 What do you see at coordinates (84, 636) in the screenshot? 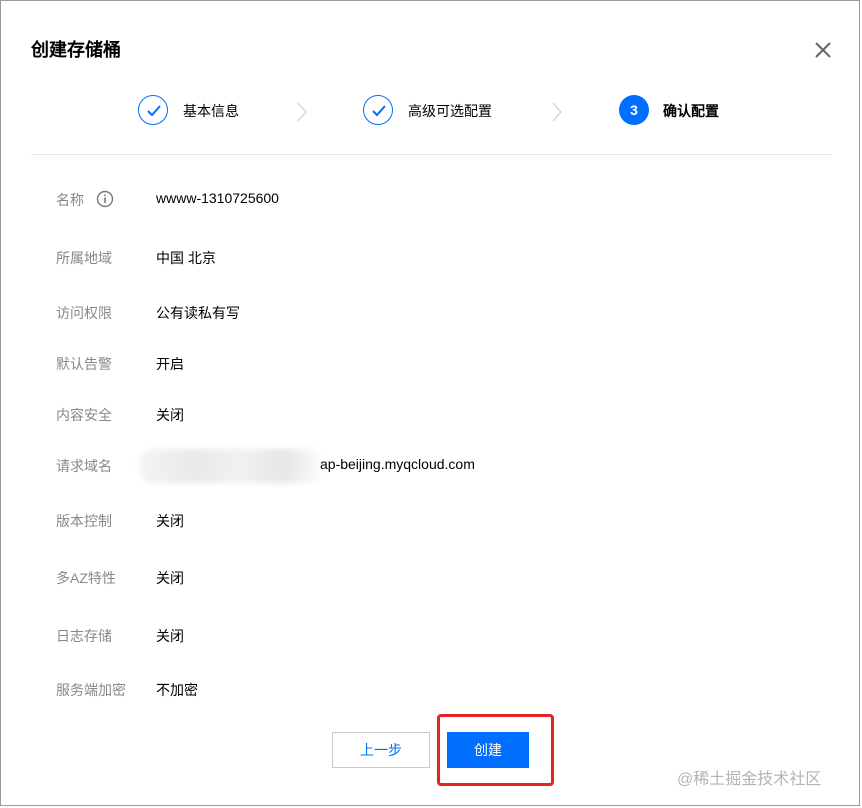
I see `row-label-log-storage: 日志存储` at bounding box center [84, 636].